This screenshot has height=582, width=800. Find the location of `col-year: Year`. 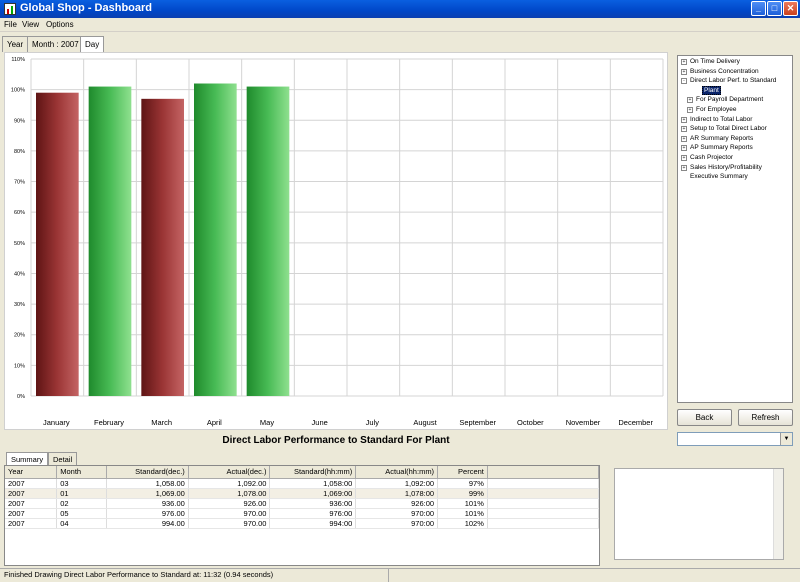

col-year: Year is located at coordinates (31, 472).